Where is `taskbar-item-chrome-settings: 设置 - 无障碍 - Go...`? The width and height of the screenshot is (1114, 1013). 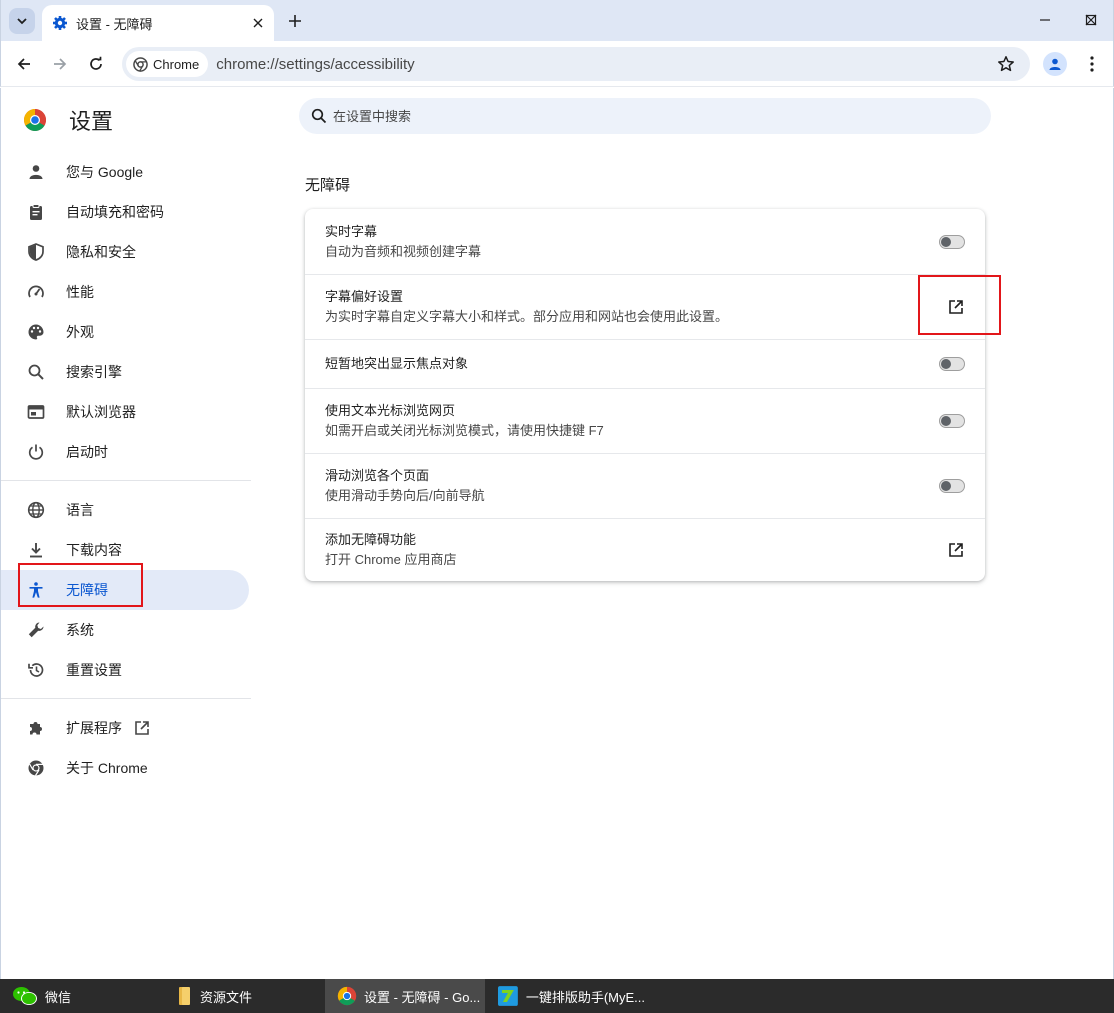
taskbar-item-chrome-settings: 设置 - 无障碍 - Go... is located at coordinates (405, 996).